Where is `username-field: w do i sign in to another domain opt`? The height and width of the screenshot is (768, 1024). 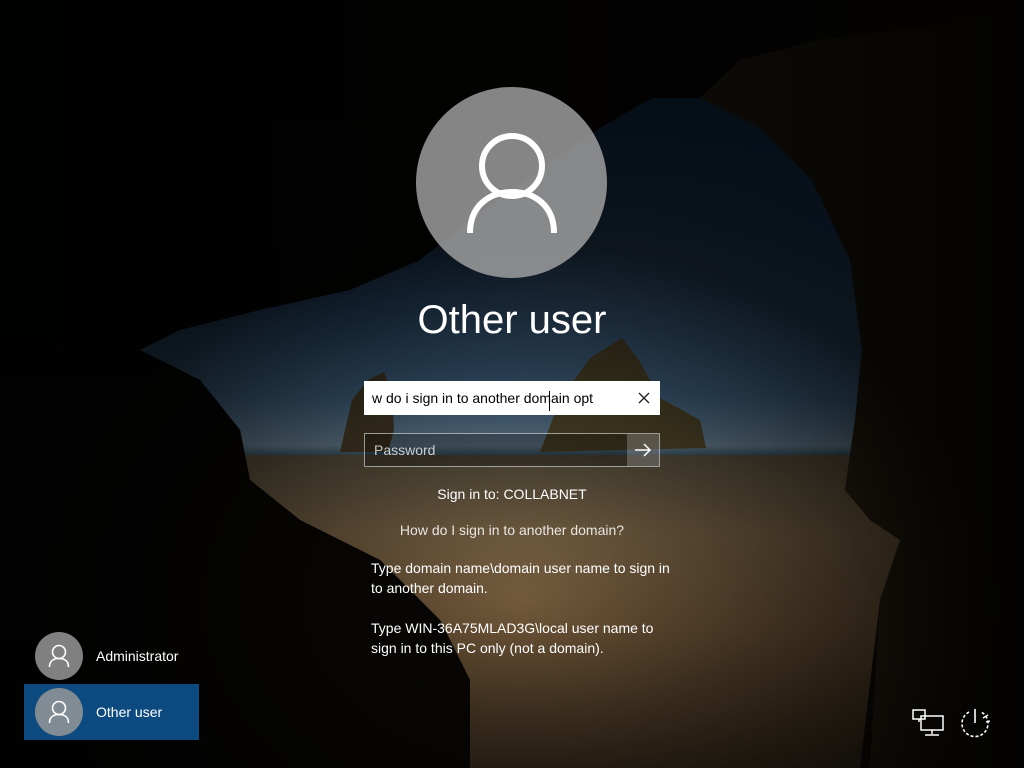 username-field: w do i sign in to another domain opt is located at coordinates (512, 398).